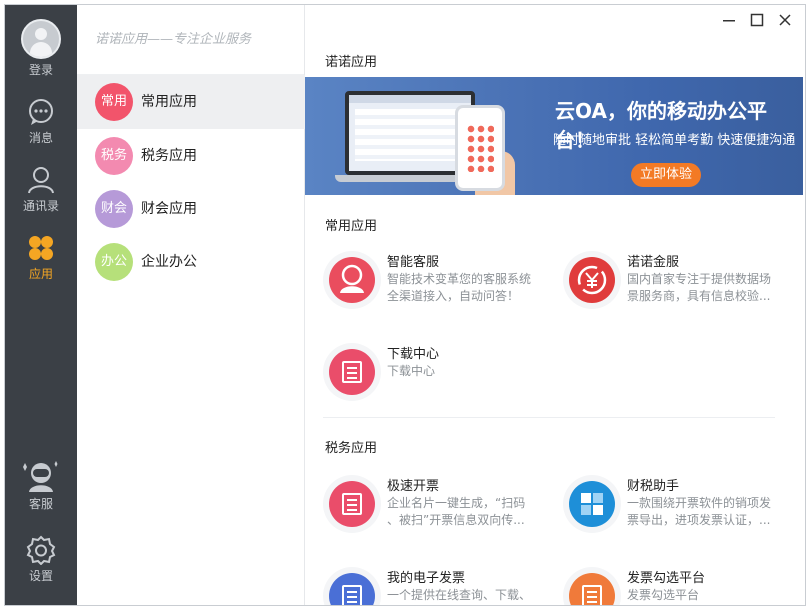 The width and height of the screenshot is (810, 610). I want to click on rail-contacts-label: 通讯录, so click(40, 206).